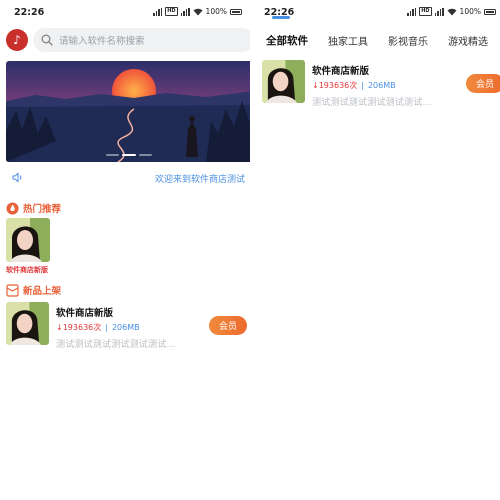 The image size is (500, 500). What do you see at coordinates (281, 17) in the screenshot?
I see `active-tab-indicator` at bounding box center [281, 17].